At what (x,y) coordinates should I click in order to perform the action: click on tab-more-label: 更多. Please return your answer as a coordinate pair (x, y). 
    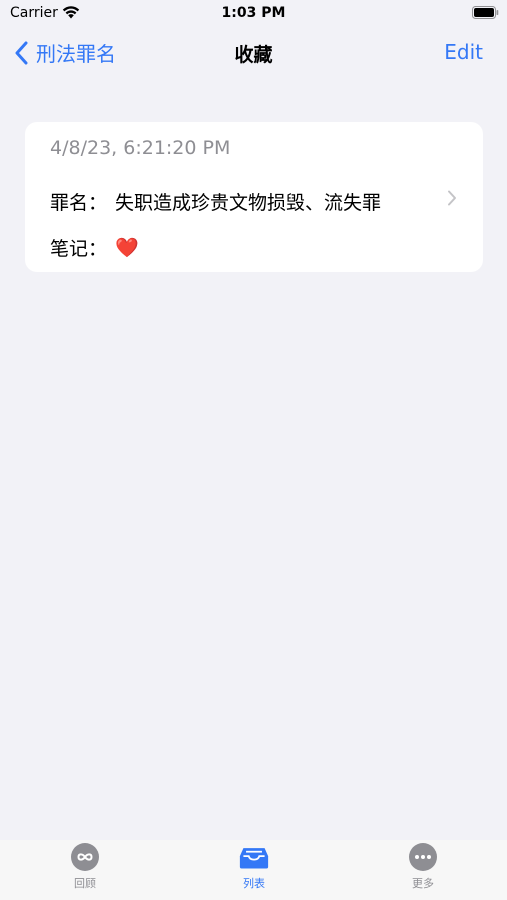
    Looking at the image, I should click on (423, 883).